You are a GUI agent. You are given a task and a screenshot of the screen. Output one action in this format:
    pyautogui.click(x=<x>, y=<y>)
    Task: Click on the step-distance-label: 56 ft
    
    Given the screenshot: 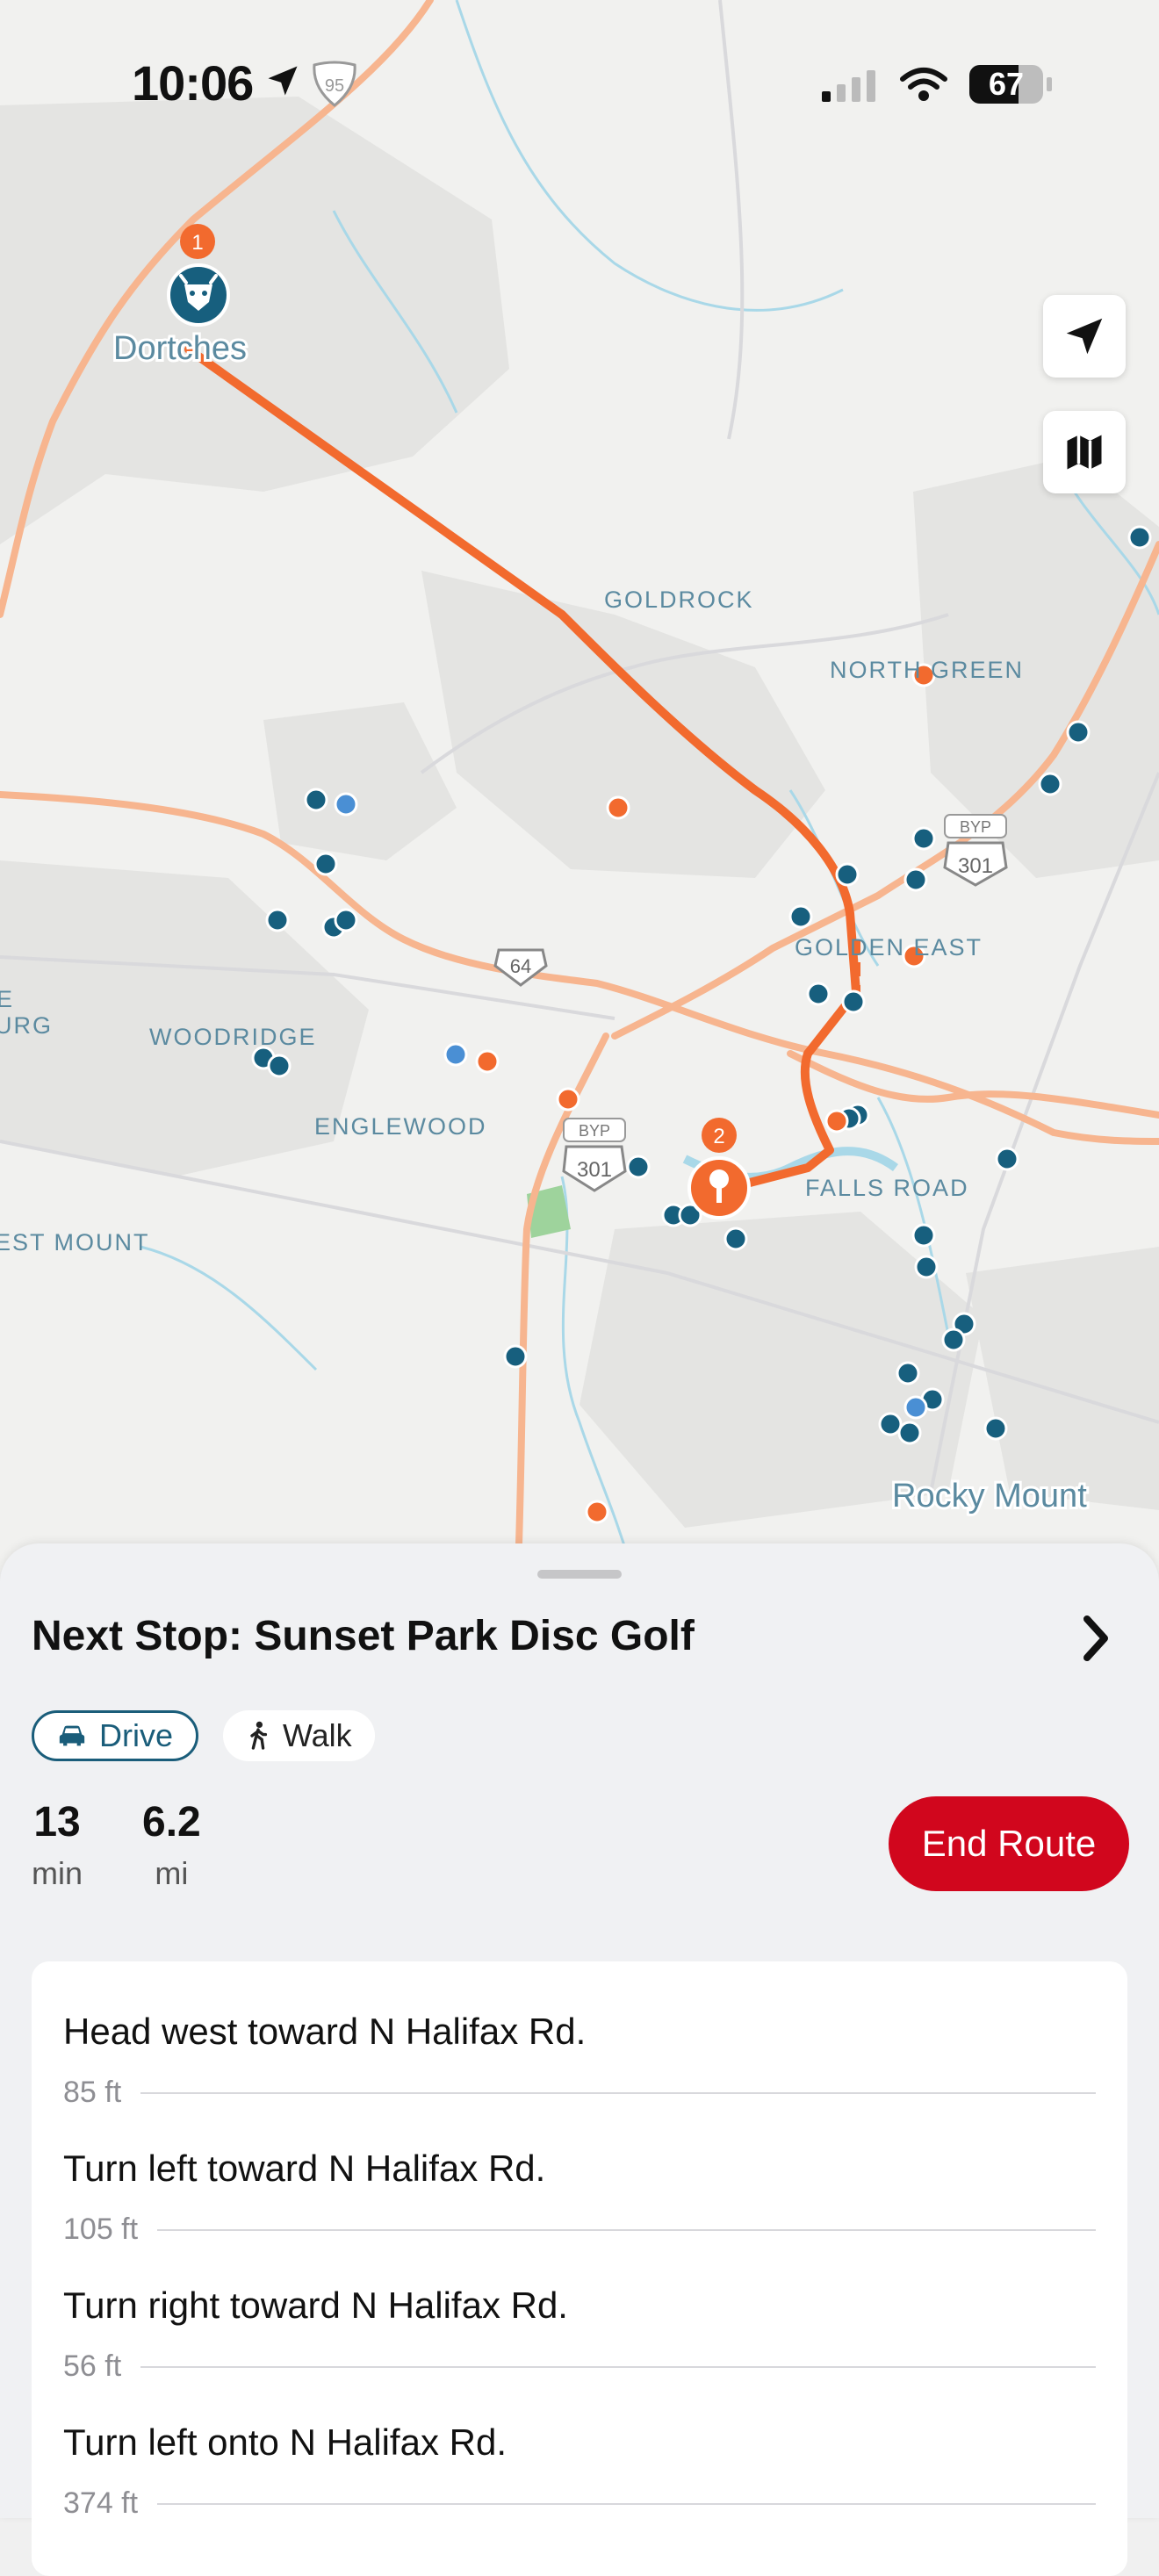 What is the action you would take?
    pyautogui.click(x=92, y=2366)
    